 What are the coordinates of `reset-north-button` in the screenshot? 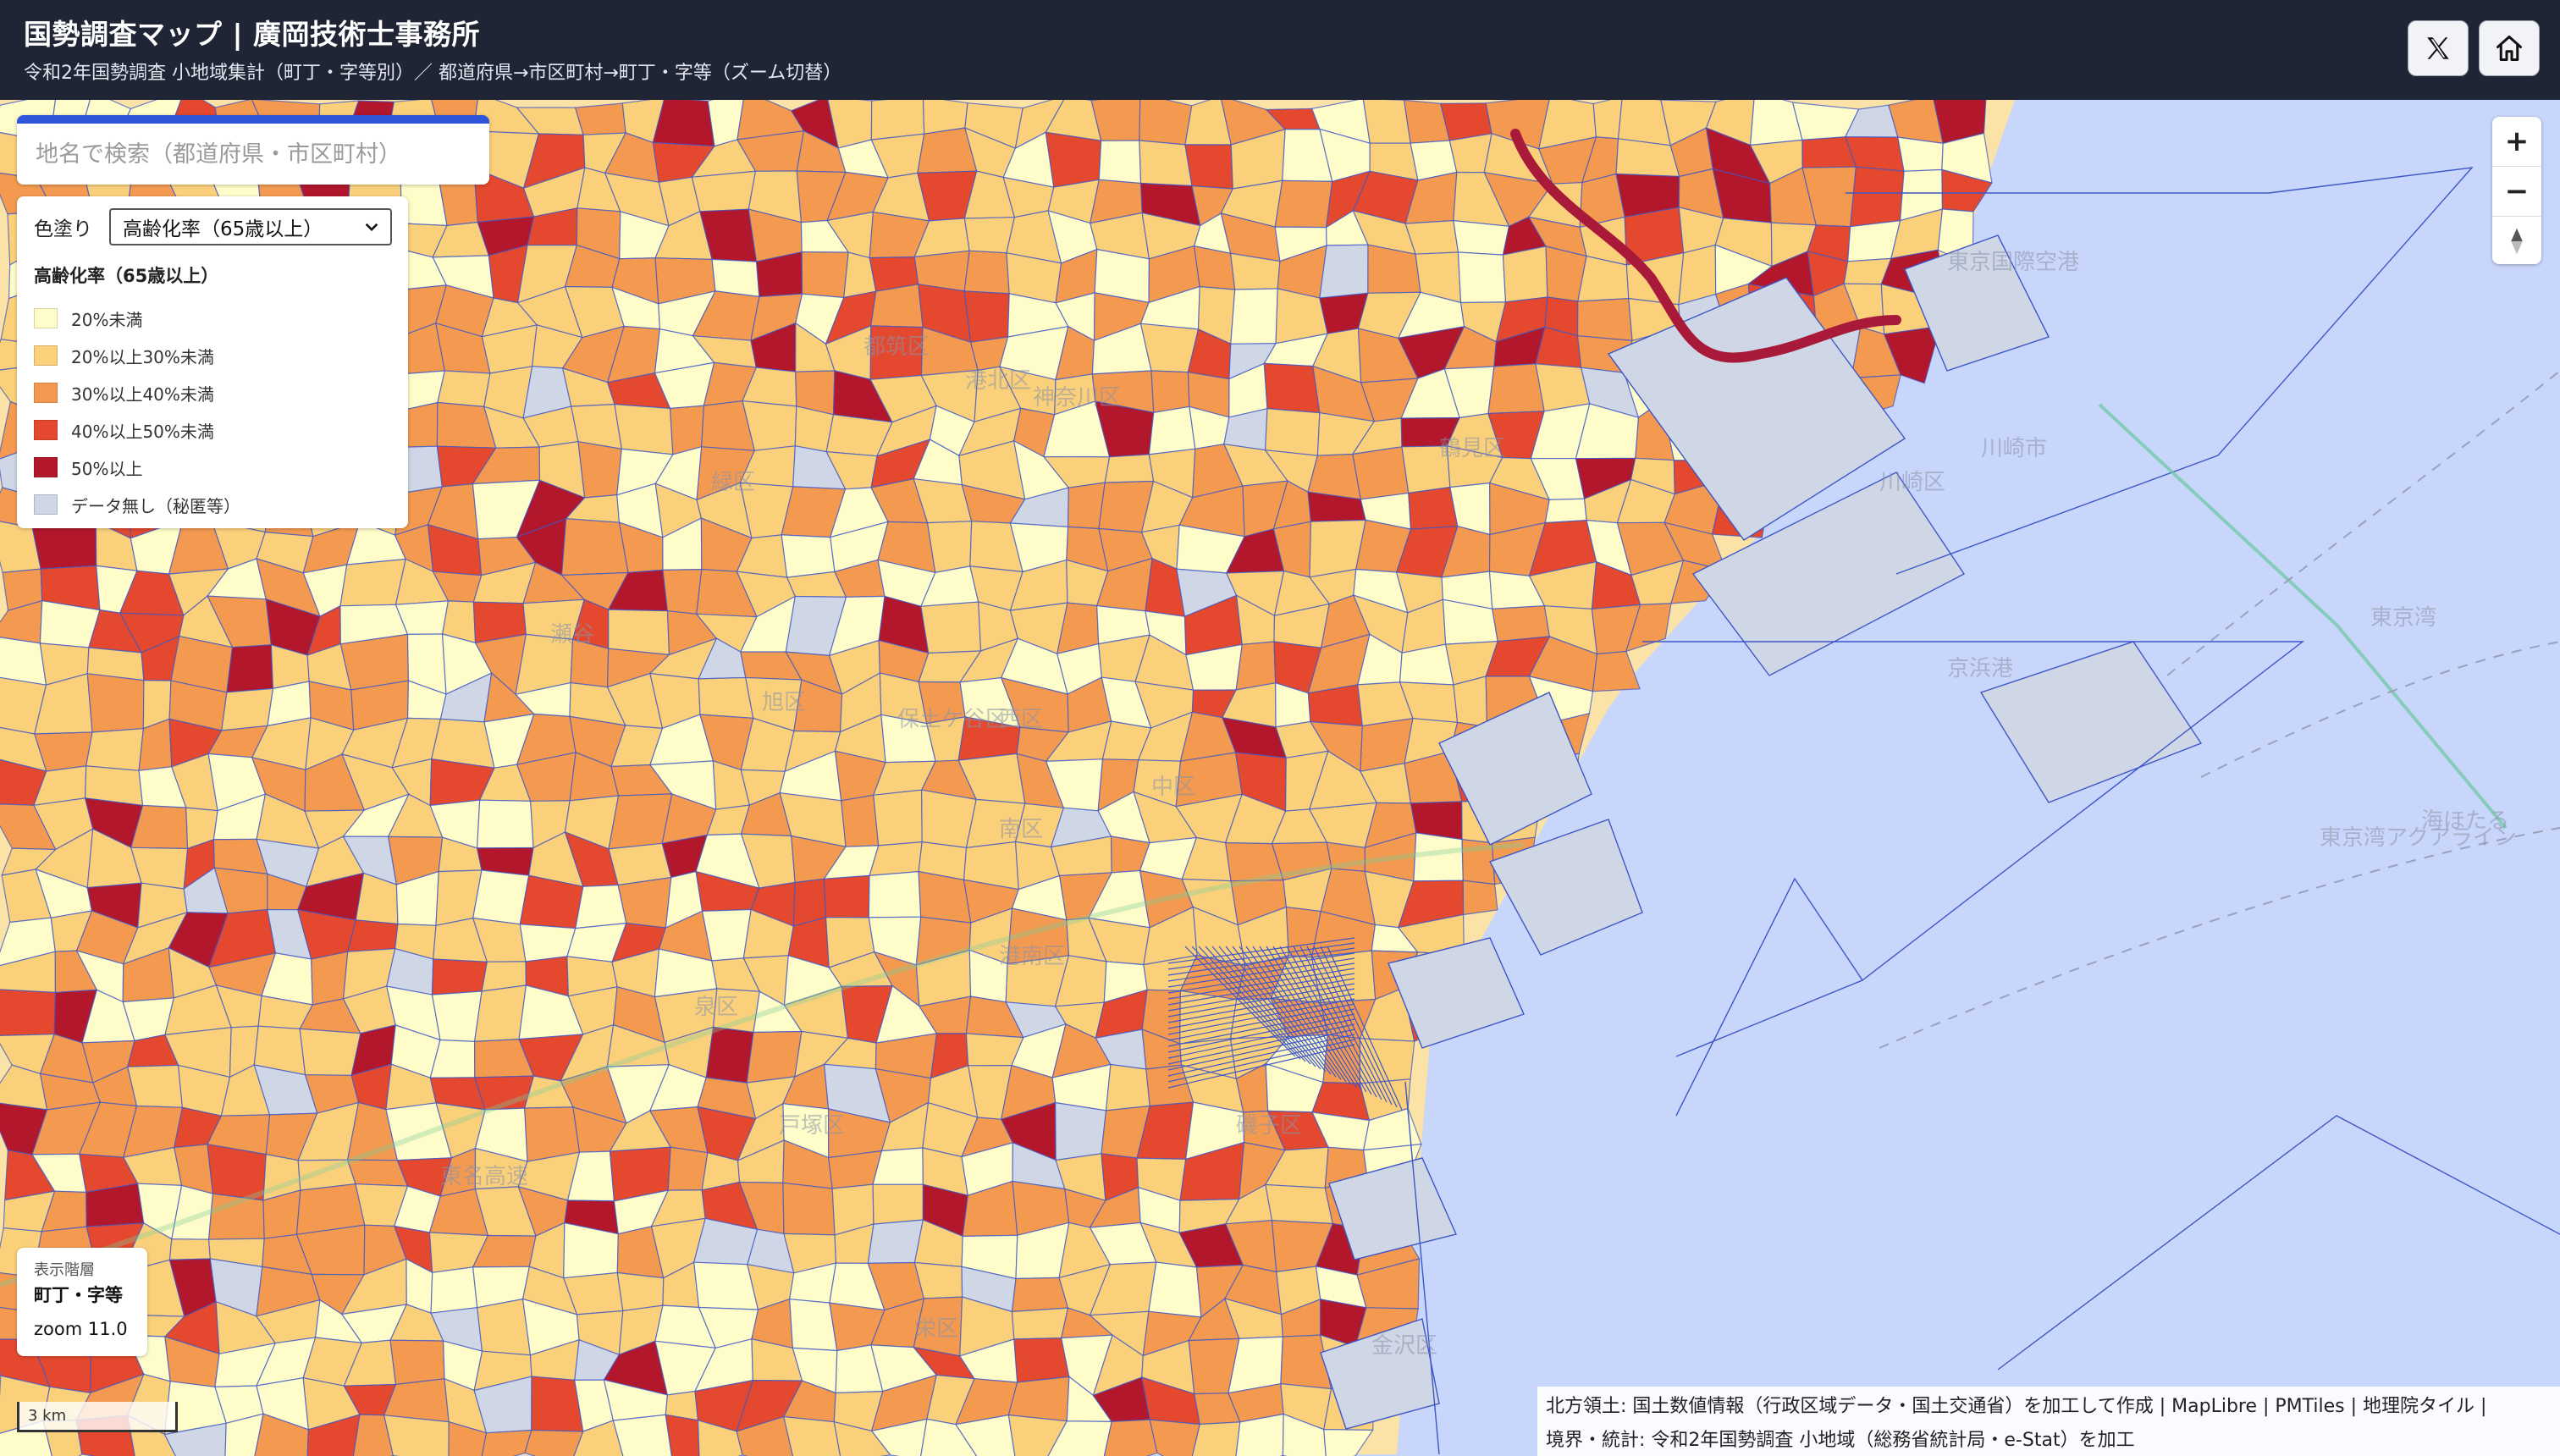 It's located at (2516, 241).